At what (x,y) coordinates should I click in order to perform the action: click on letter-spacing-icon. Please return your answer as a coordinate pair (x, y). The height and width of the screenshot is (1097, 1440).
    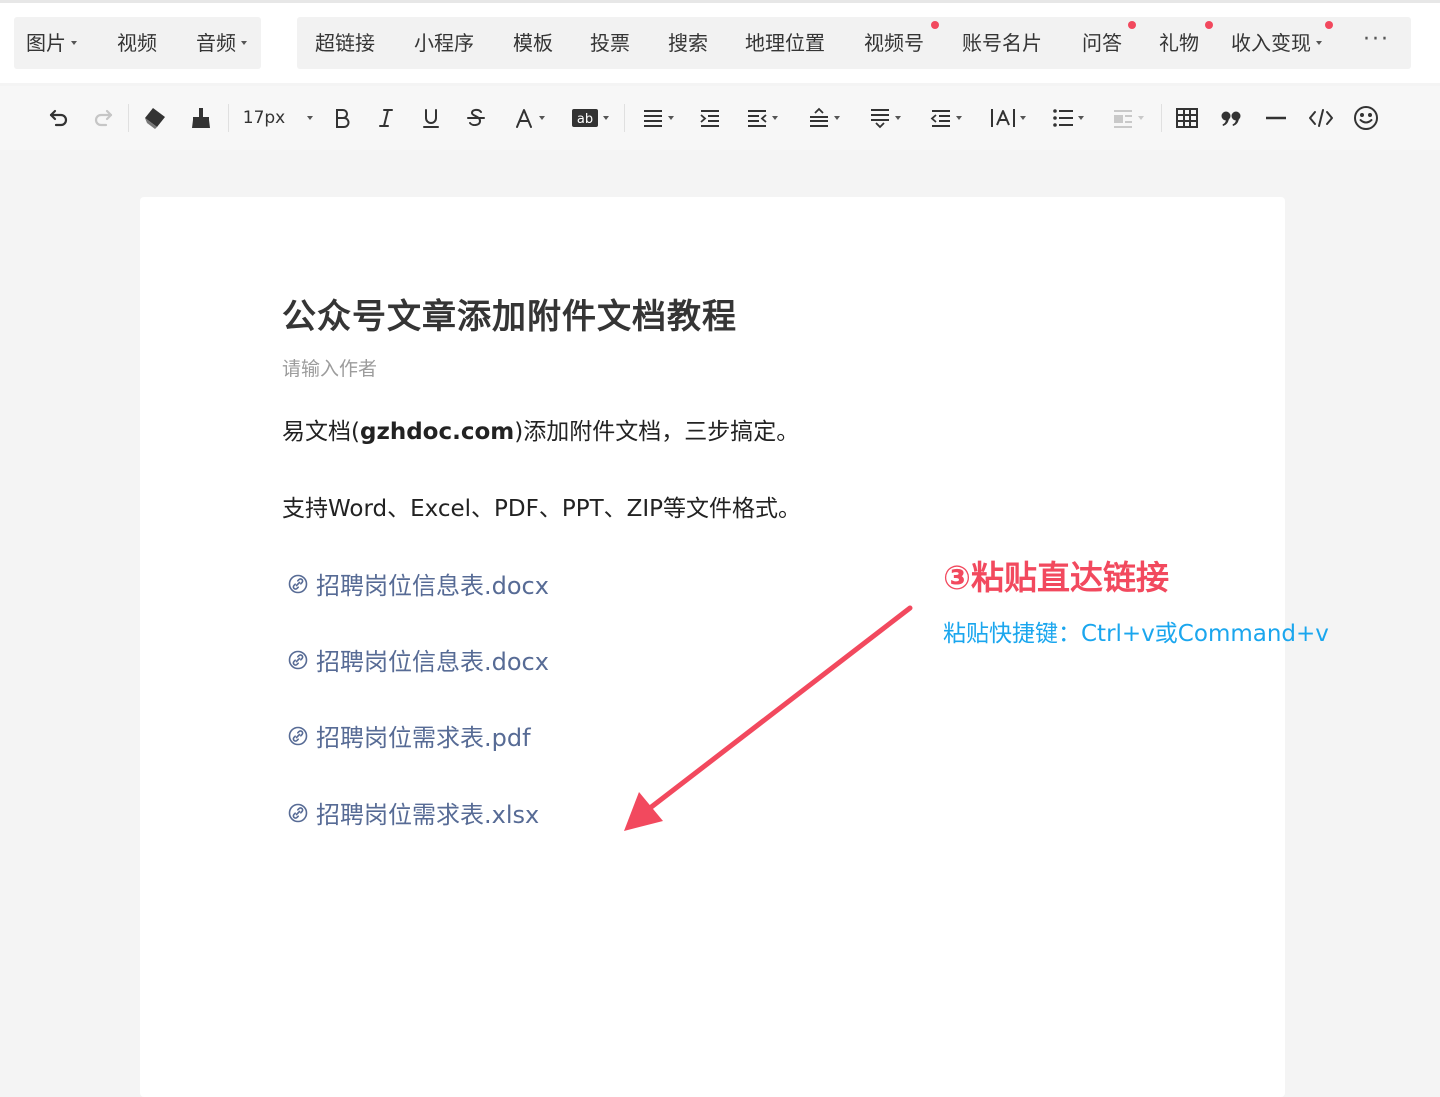
    Looking at the image, I should click on (940, 118).